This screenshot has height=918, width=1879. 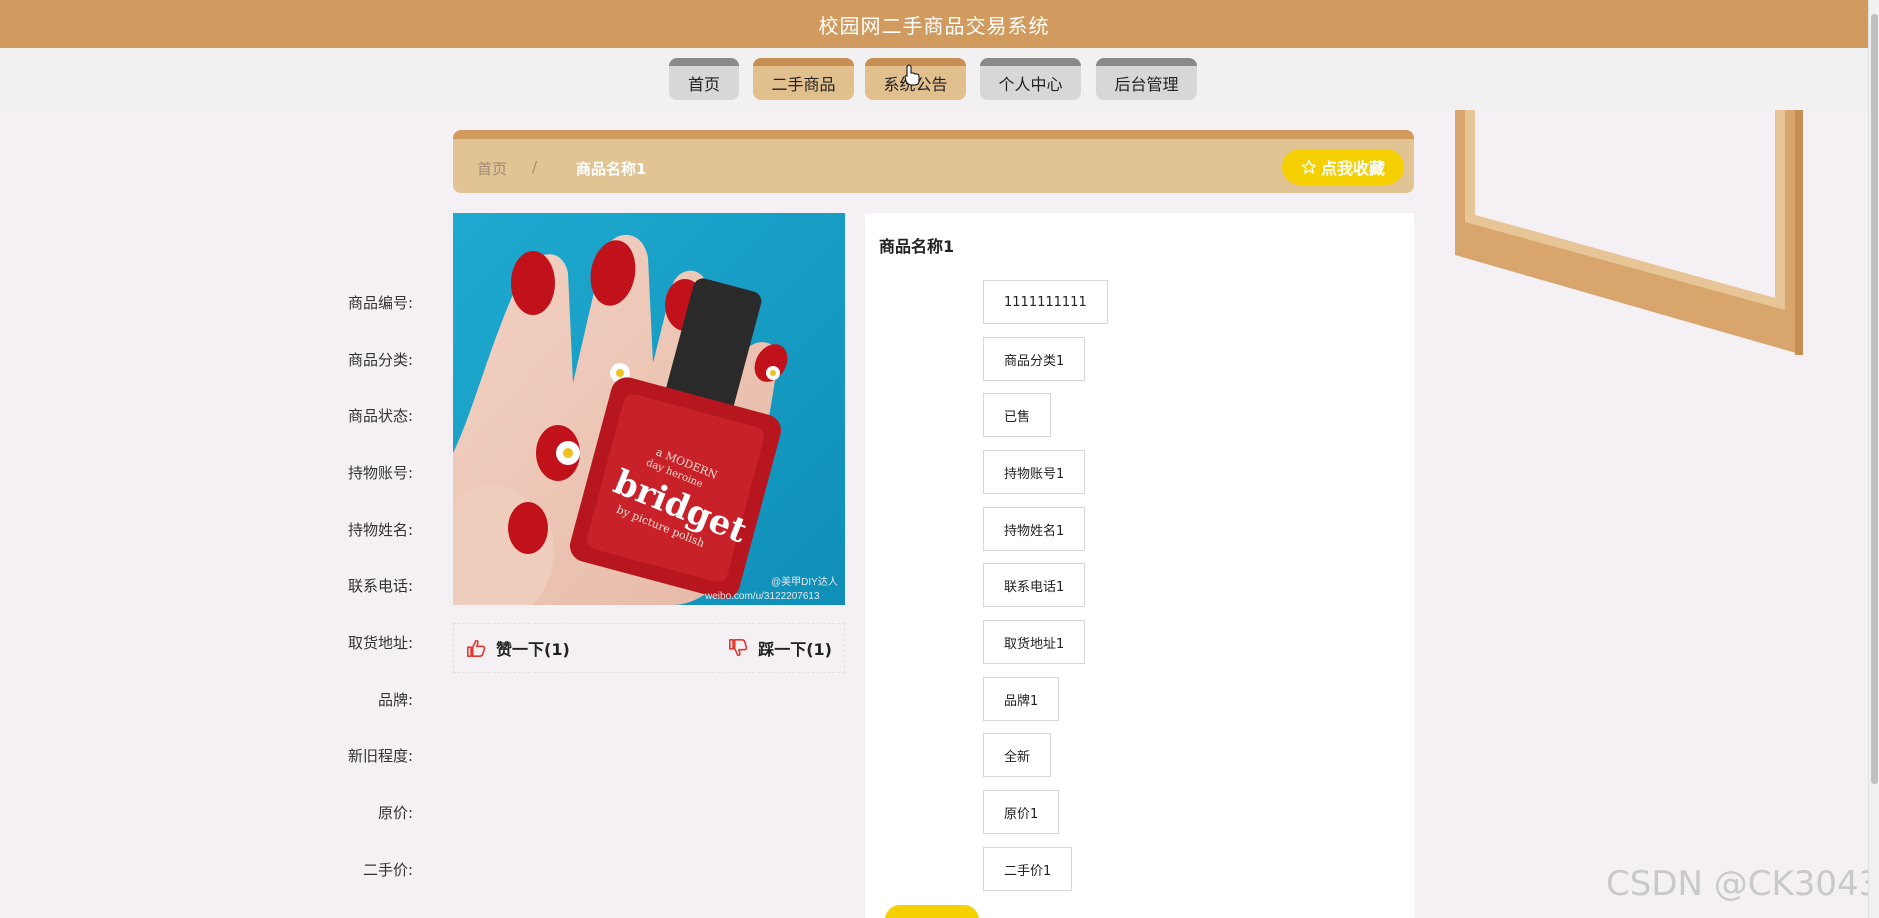 What do you see at coordinates (803, 84) in the screenshot?
I see `nav-secondhand-goods-label: 二手商品` at bounding box center [803, 84].